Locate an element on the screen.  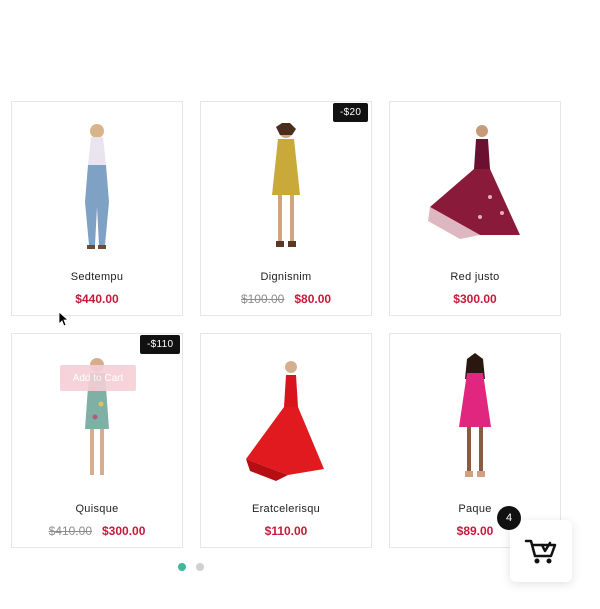
product-card: Eratcelerisqu $110.00 is located at coordinates (286, 440).